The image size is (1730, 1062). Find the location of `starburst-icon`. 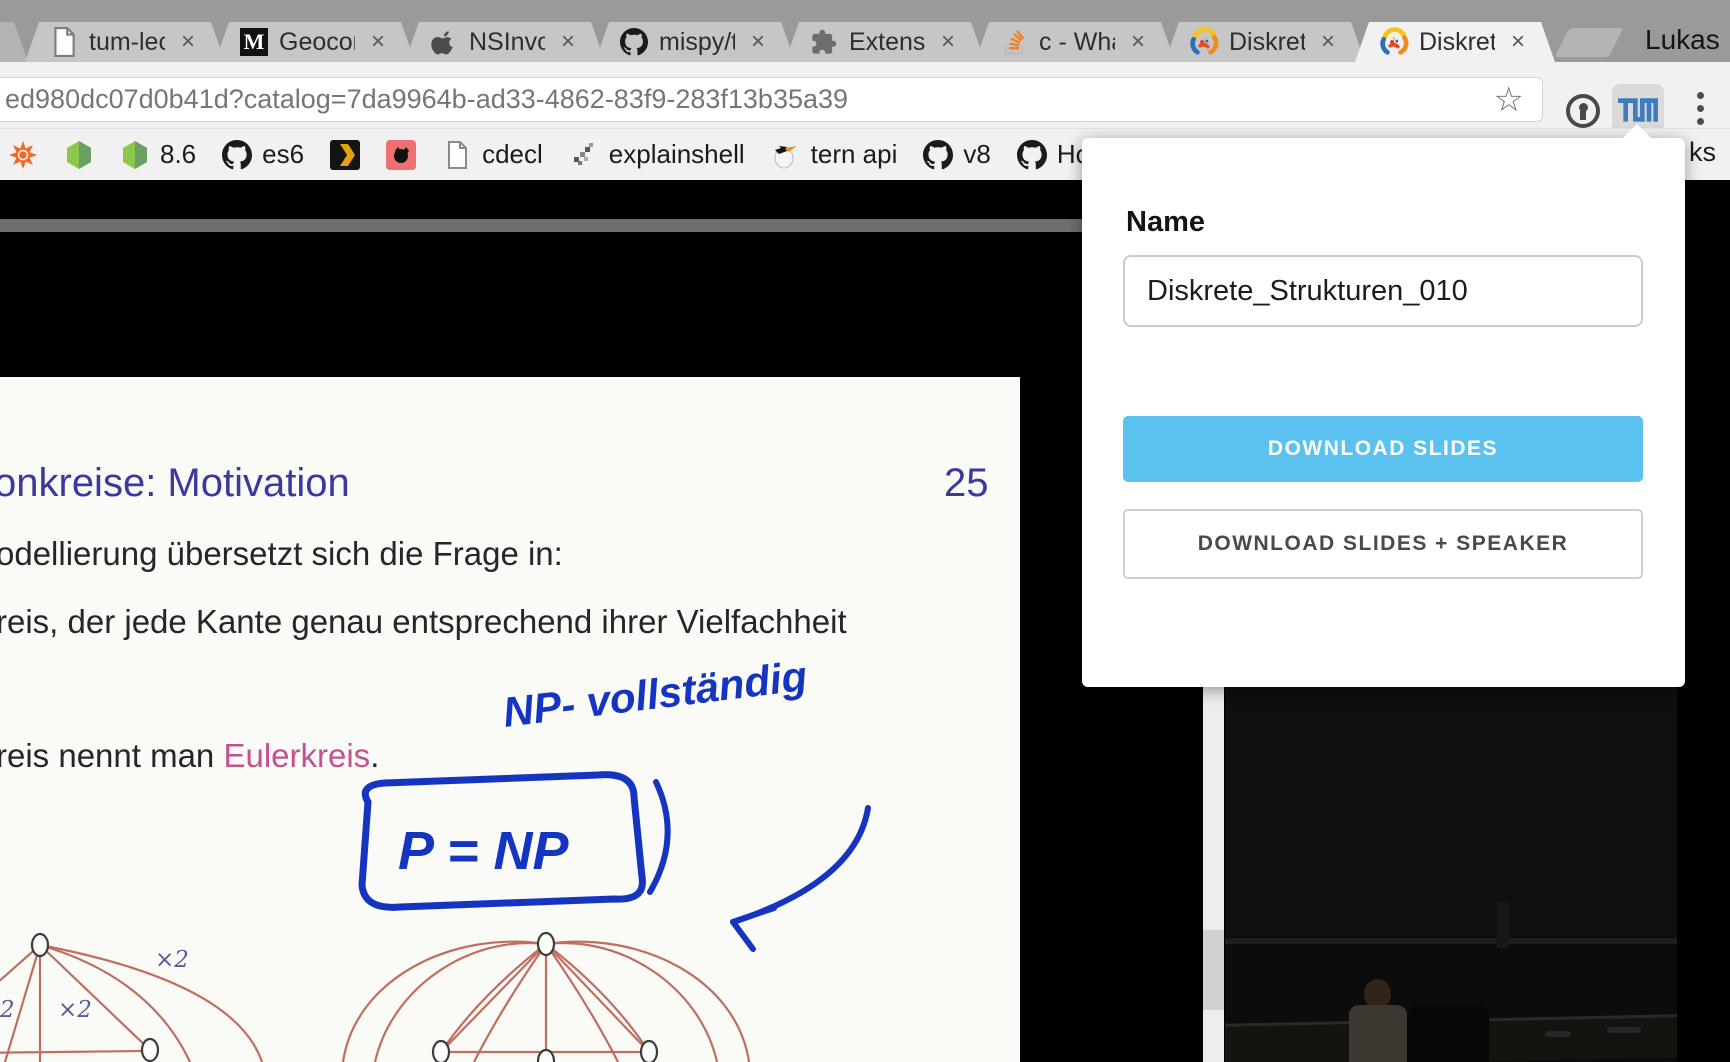

starburst-icon is located at coordinates (23, 155).